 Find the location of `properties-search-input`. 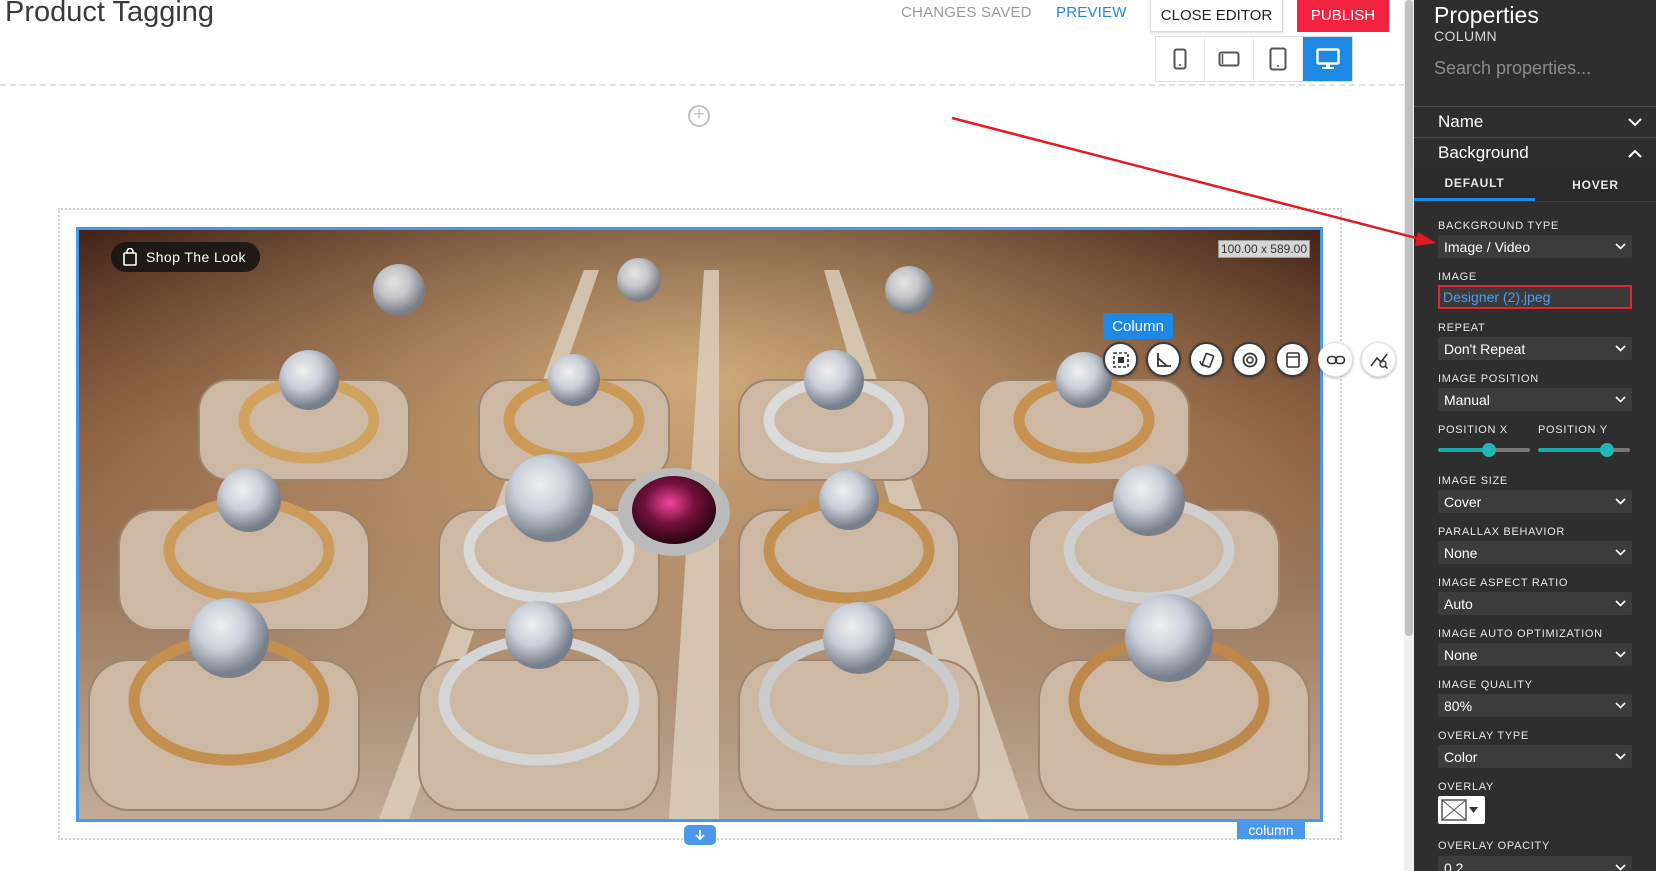

properties-search-input is located at coordinates (1534, 68).